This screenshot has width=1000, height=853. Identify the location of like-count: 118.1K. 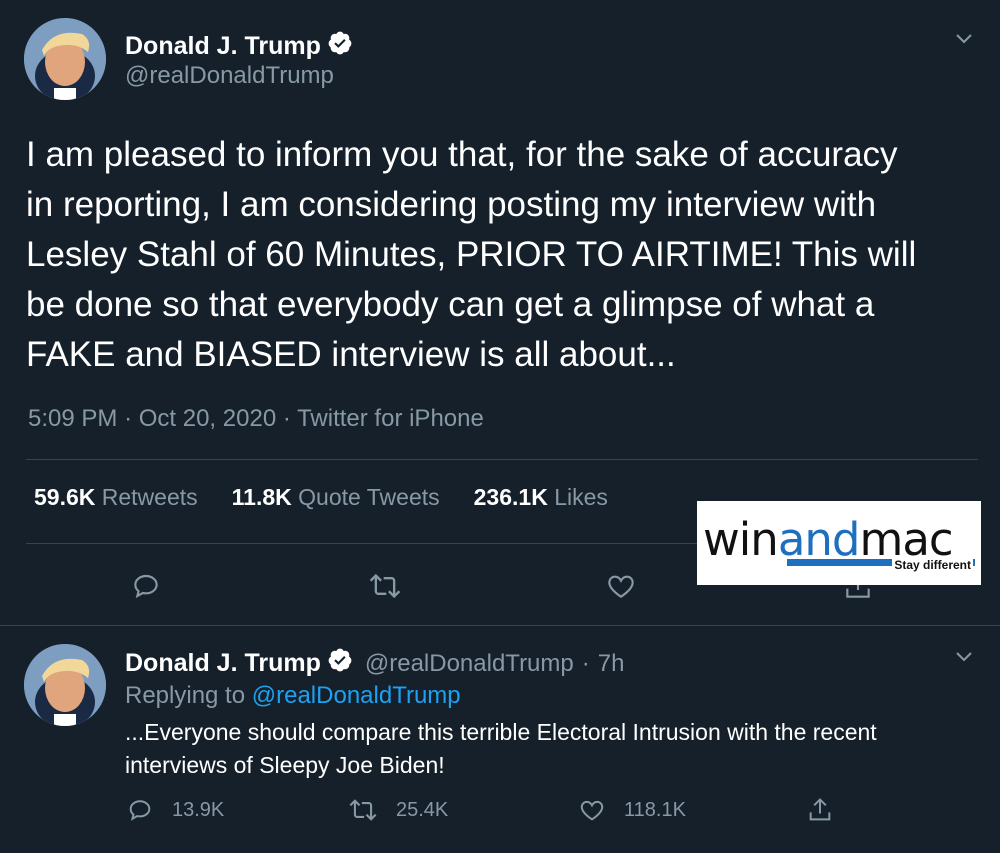
(655, 809).